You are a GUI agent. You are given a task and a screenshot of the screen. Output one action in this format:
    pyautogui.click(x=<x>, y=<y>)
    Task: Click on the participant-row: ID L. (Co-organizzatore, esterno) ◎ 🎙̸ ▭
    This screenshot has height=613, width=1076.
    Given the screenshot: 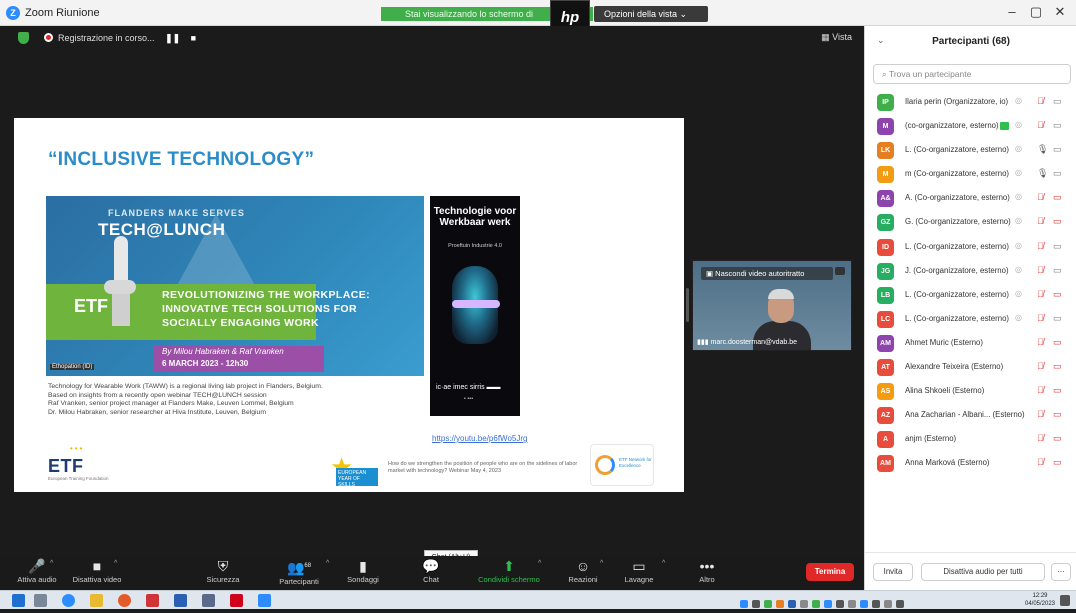 What is the action you would take?
    pyautogui.click(x=970, y=247)
    